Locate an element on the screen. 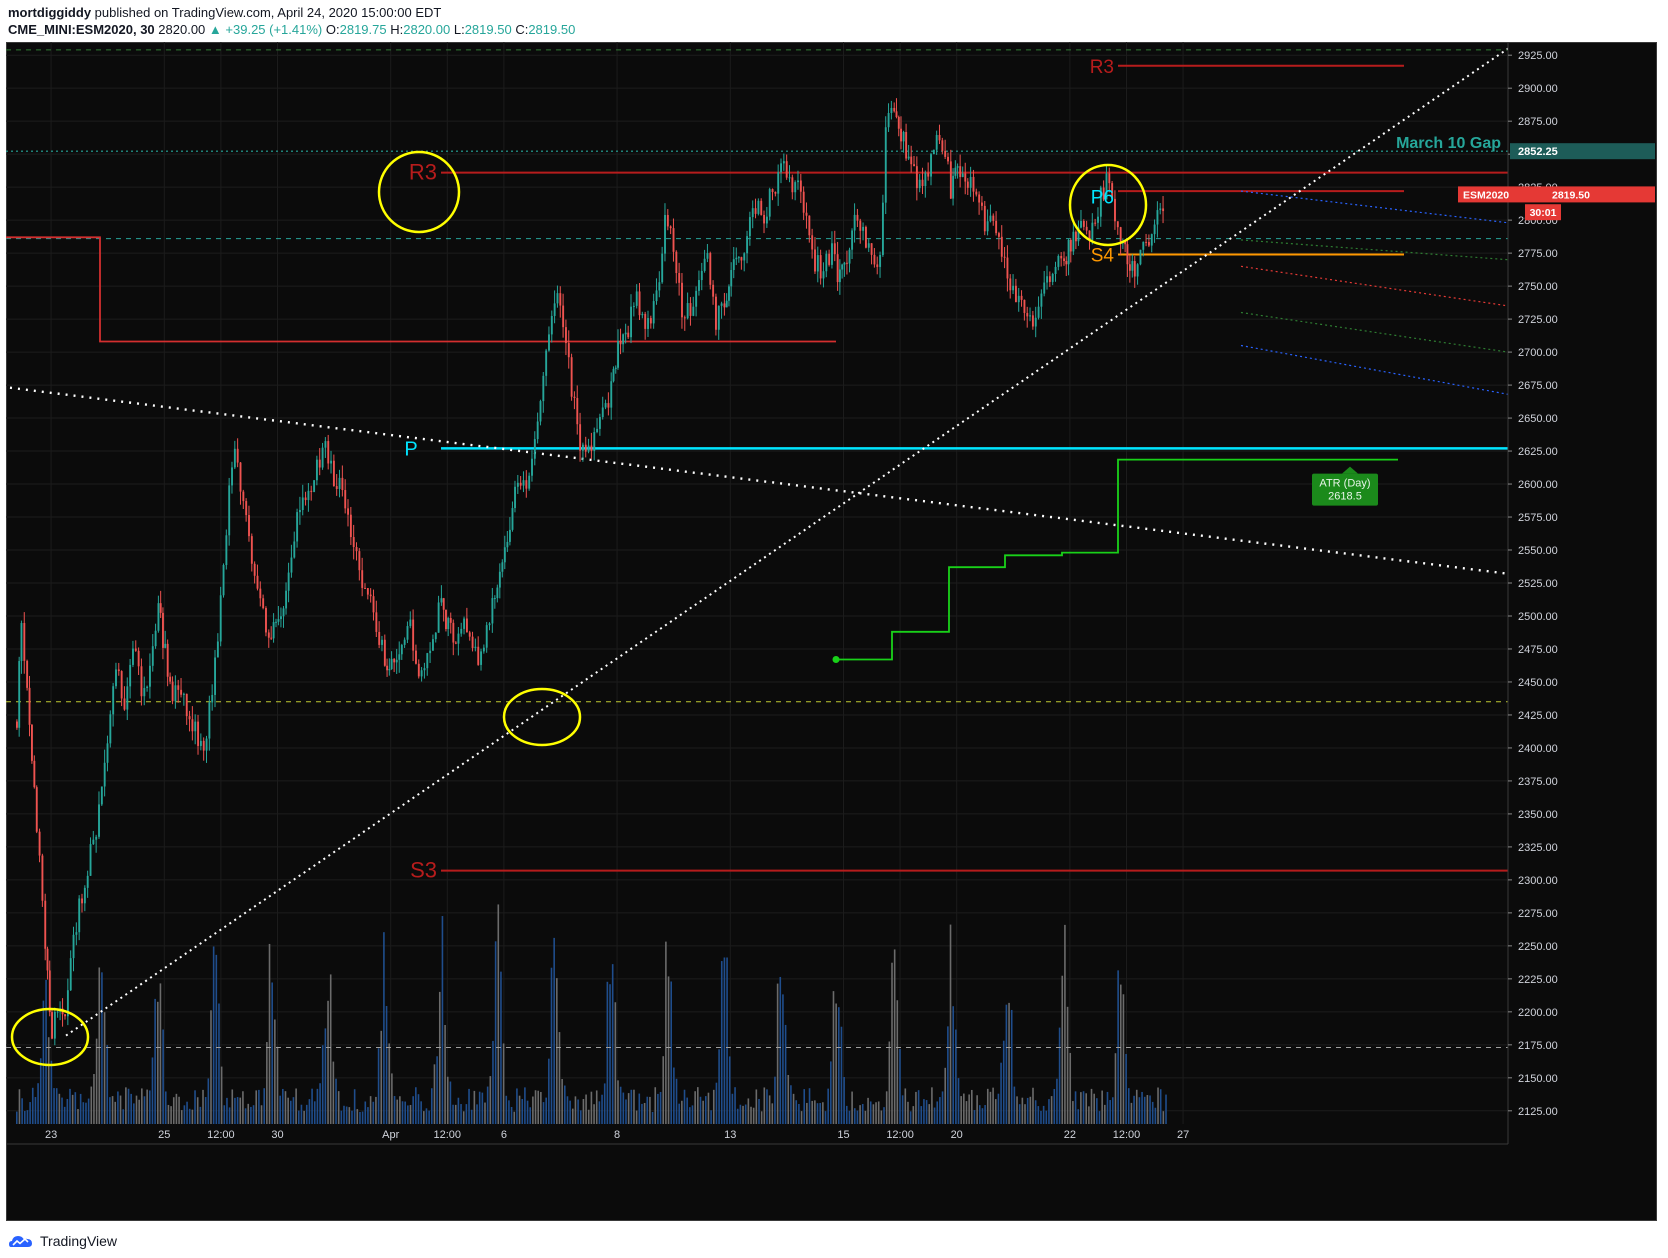 This screenshot has width=1668, height=1258. price-tick-label: 2275.00 is located at coordinates (1538, 914).